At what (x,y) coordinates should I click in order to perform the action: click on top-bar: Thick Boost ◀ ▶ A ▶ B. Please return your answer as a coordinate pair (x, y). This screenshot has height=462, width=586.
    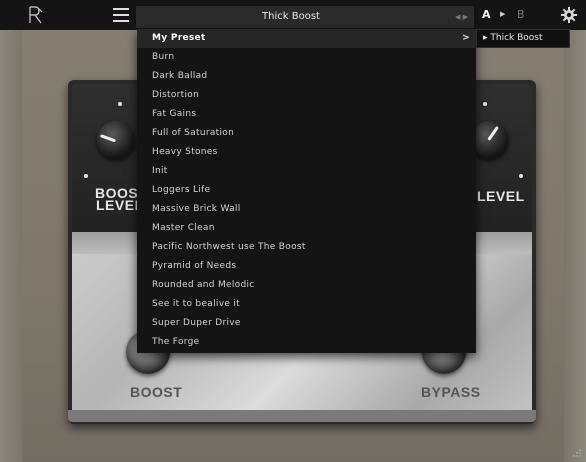
    Looking at the image, I should click on (293, 15).